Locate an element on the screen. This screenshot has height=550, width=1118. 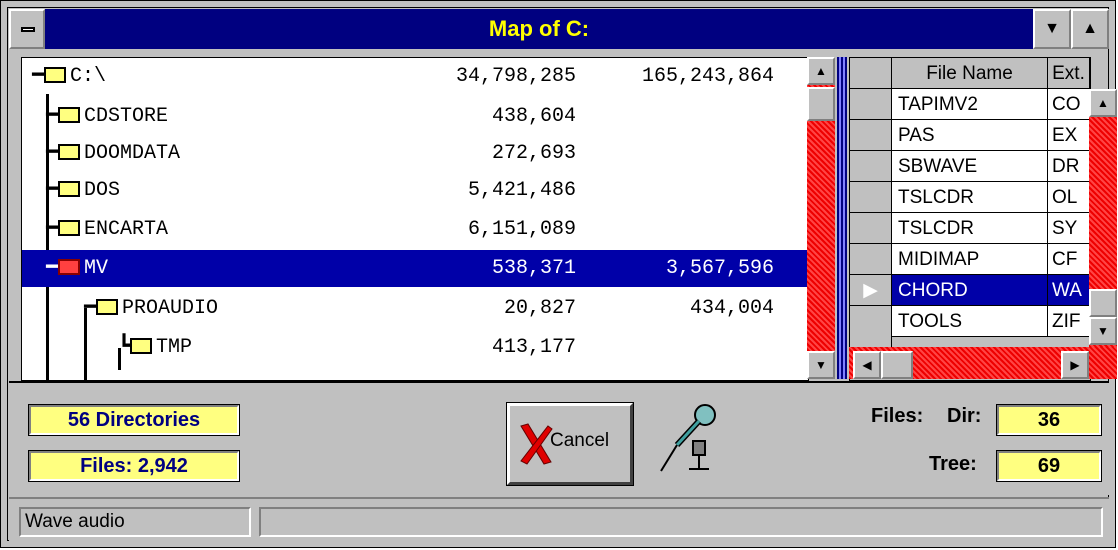
grid-scroll-right-button: ▶ is located at coordinates (1075, 365).